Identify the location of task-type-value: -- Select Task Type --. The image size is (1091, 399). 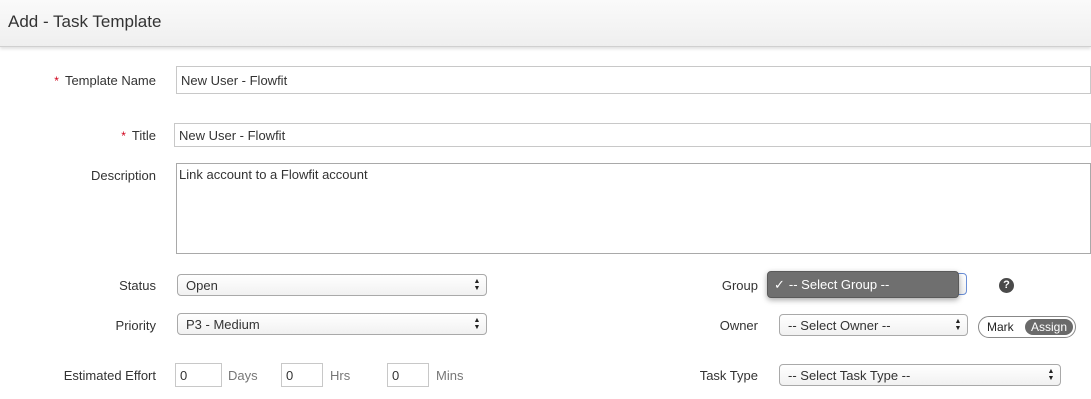
(849, 375).